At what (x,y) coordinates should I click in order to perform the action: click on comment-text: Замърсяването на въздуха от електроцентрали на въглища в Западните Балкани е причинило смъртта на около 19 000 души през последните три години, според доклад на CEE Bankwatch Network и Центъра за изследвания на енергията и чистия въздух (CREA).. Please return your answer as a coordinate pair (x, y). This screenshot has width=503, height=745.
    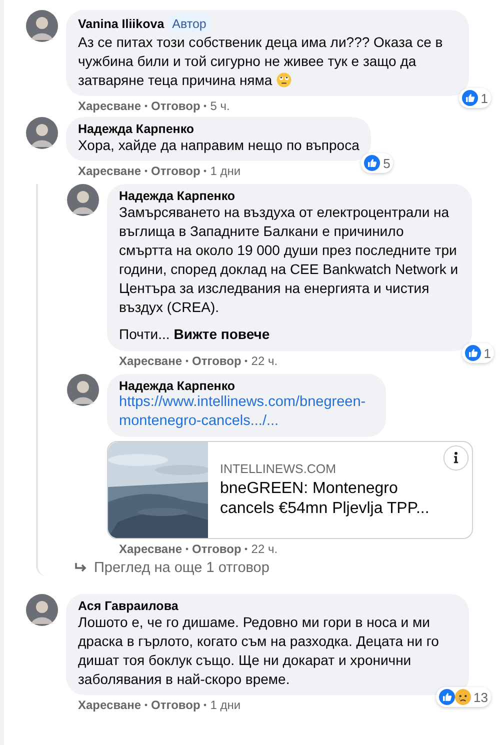
    Looking at the image, I should click on (289, 260).